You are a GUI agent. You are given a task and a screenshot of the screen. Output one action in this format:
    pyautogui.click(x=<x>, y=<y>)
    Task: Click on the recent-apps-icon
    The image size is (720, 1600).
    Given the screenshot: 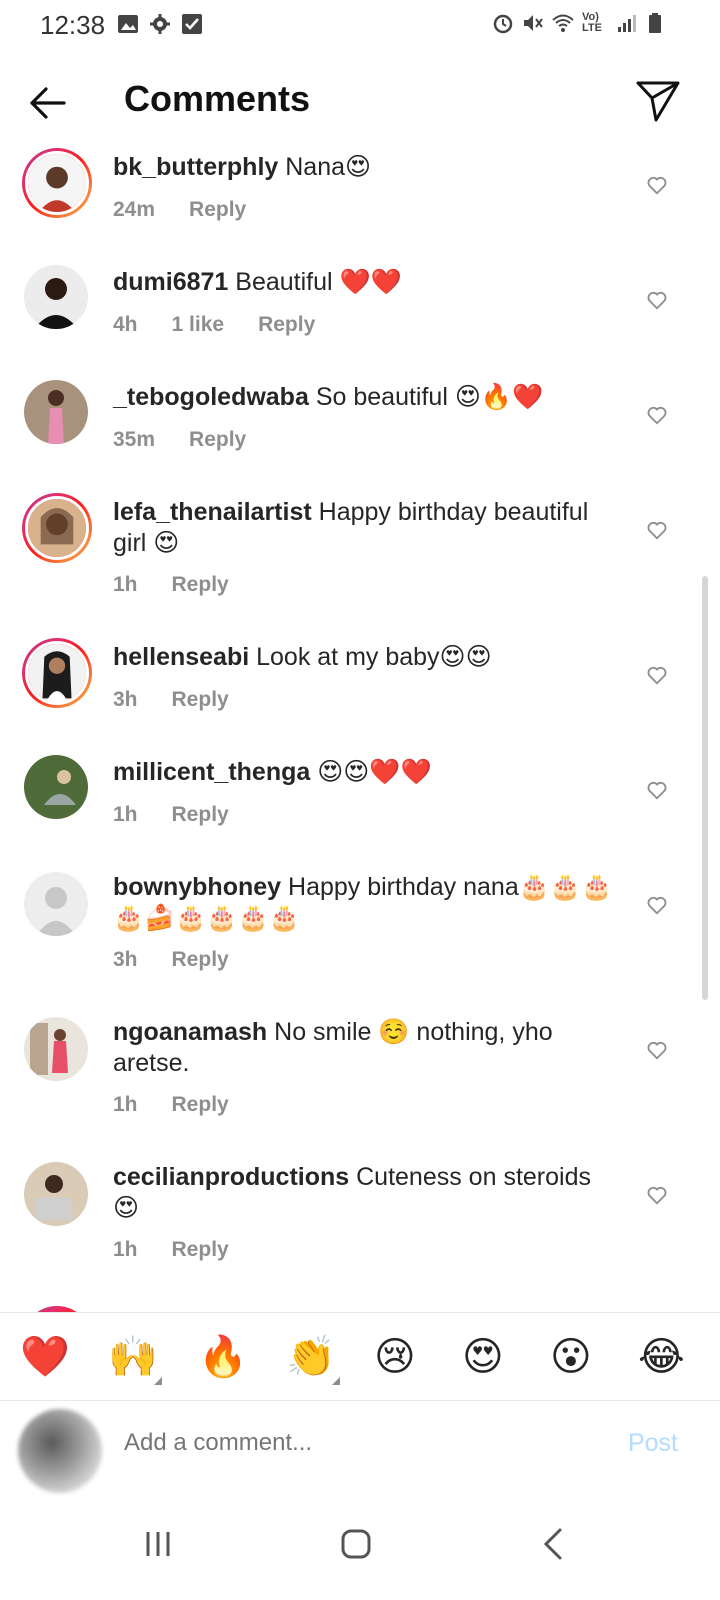 What is the action you would take?
    pyautogui.click(x=158, y=1544)
    